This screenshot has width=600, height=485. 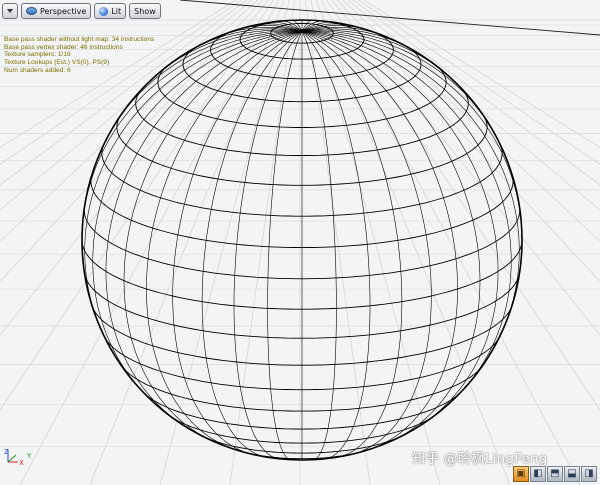 I want to click on view-cube-bar: ▣ ◧ ⬒ ⬓ ◨, so click(x=555, y=474).